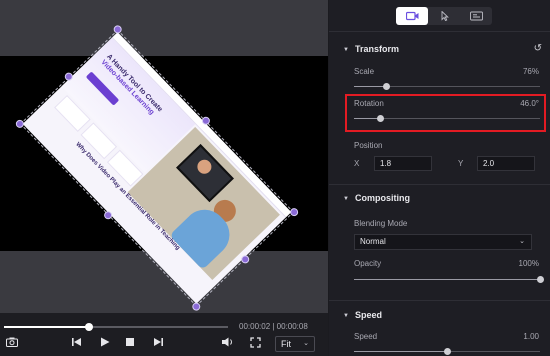 Image resolution: width=550 pixels, height=356 pixels. I want to click on caption-icon, so click(476, 16).